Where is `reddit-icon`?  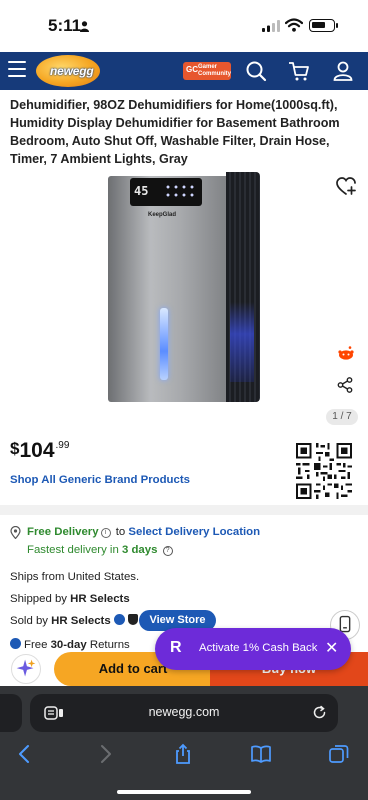 reddit-icon is located at coordinates (346, 353).